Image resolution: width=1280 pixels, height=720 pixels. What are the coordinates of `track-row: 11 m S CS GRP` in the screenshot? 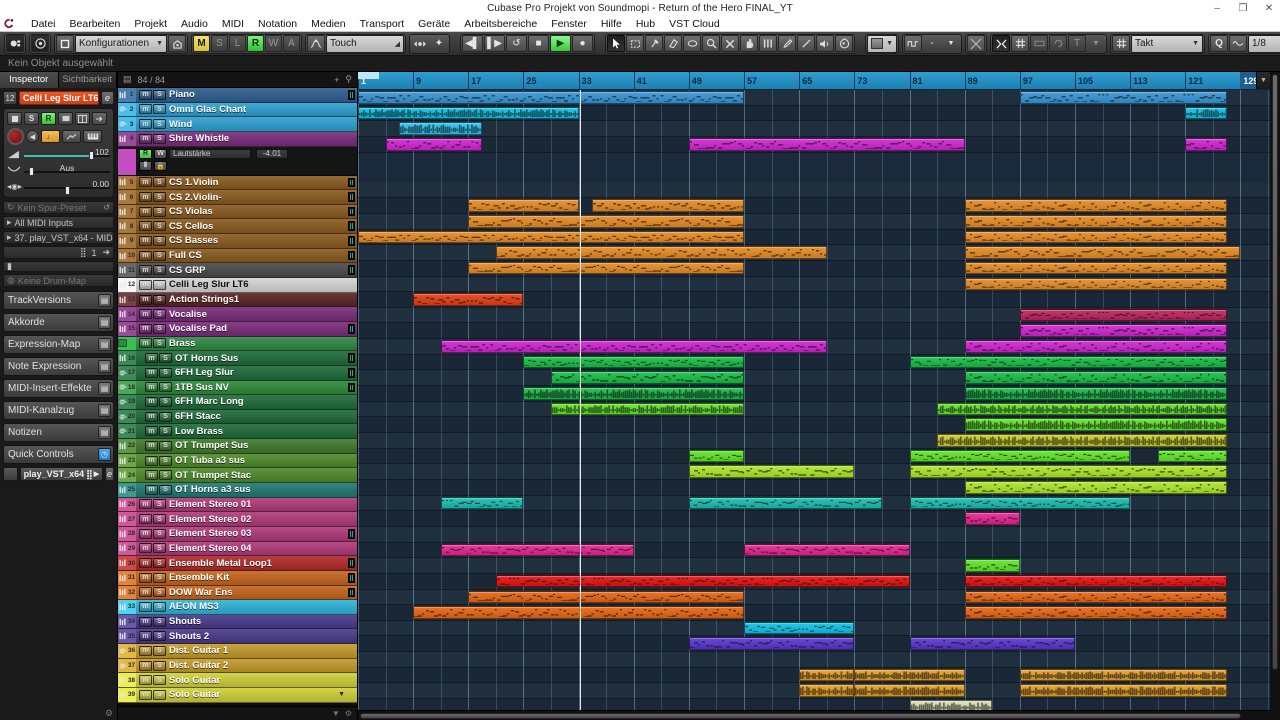 It's located at (237, 271).